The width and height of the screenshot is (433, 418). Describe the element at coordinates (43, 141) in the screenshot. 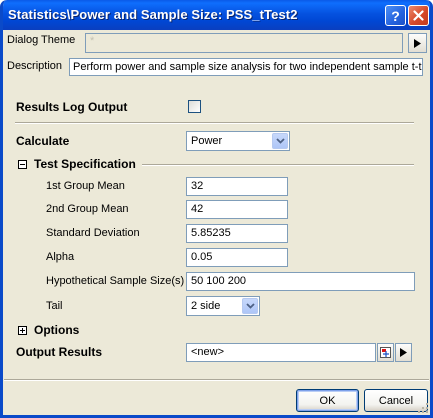

I see `calculate-label: Calculate` at that location.